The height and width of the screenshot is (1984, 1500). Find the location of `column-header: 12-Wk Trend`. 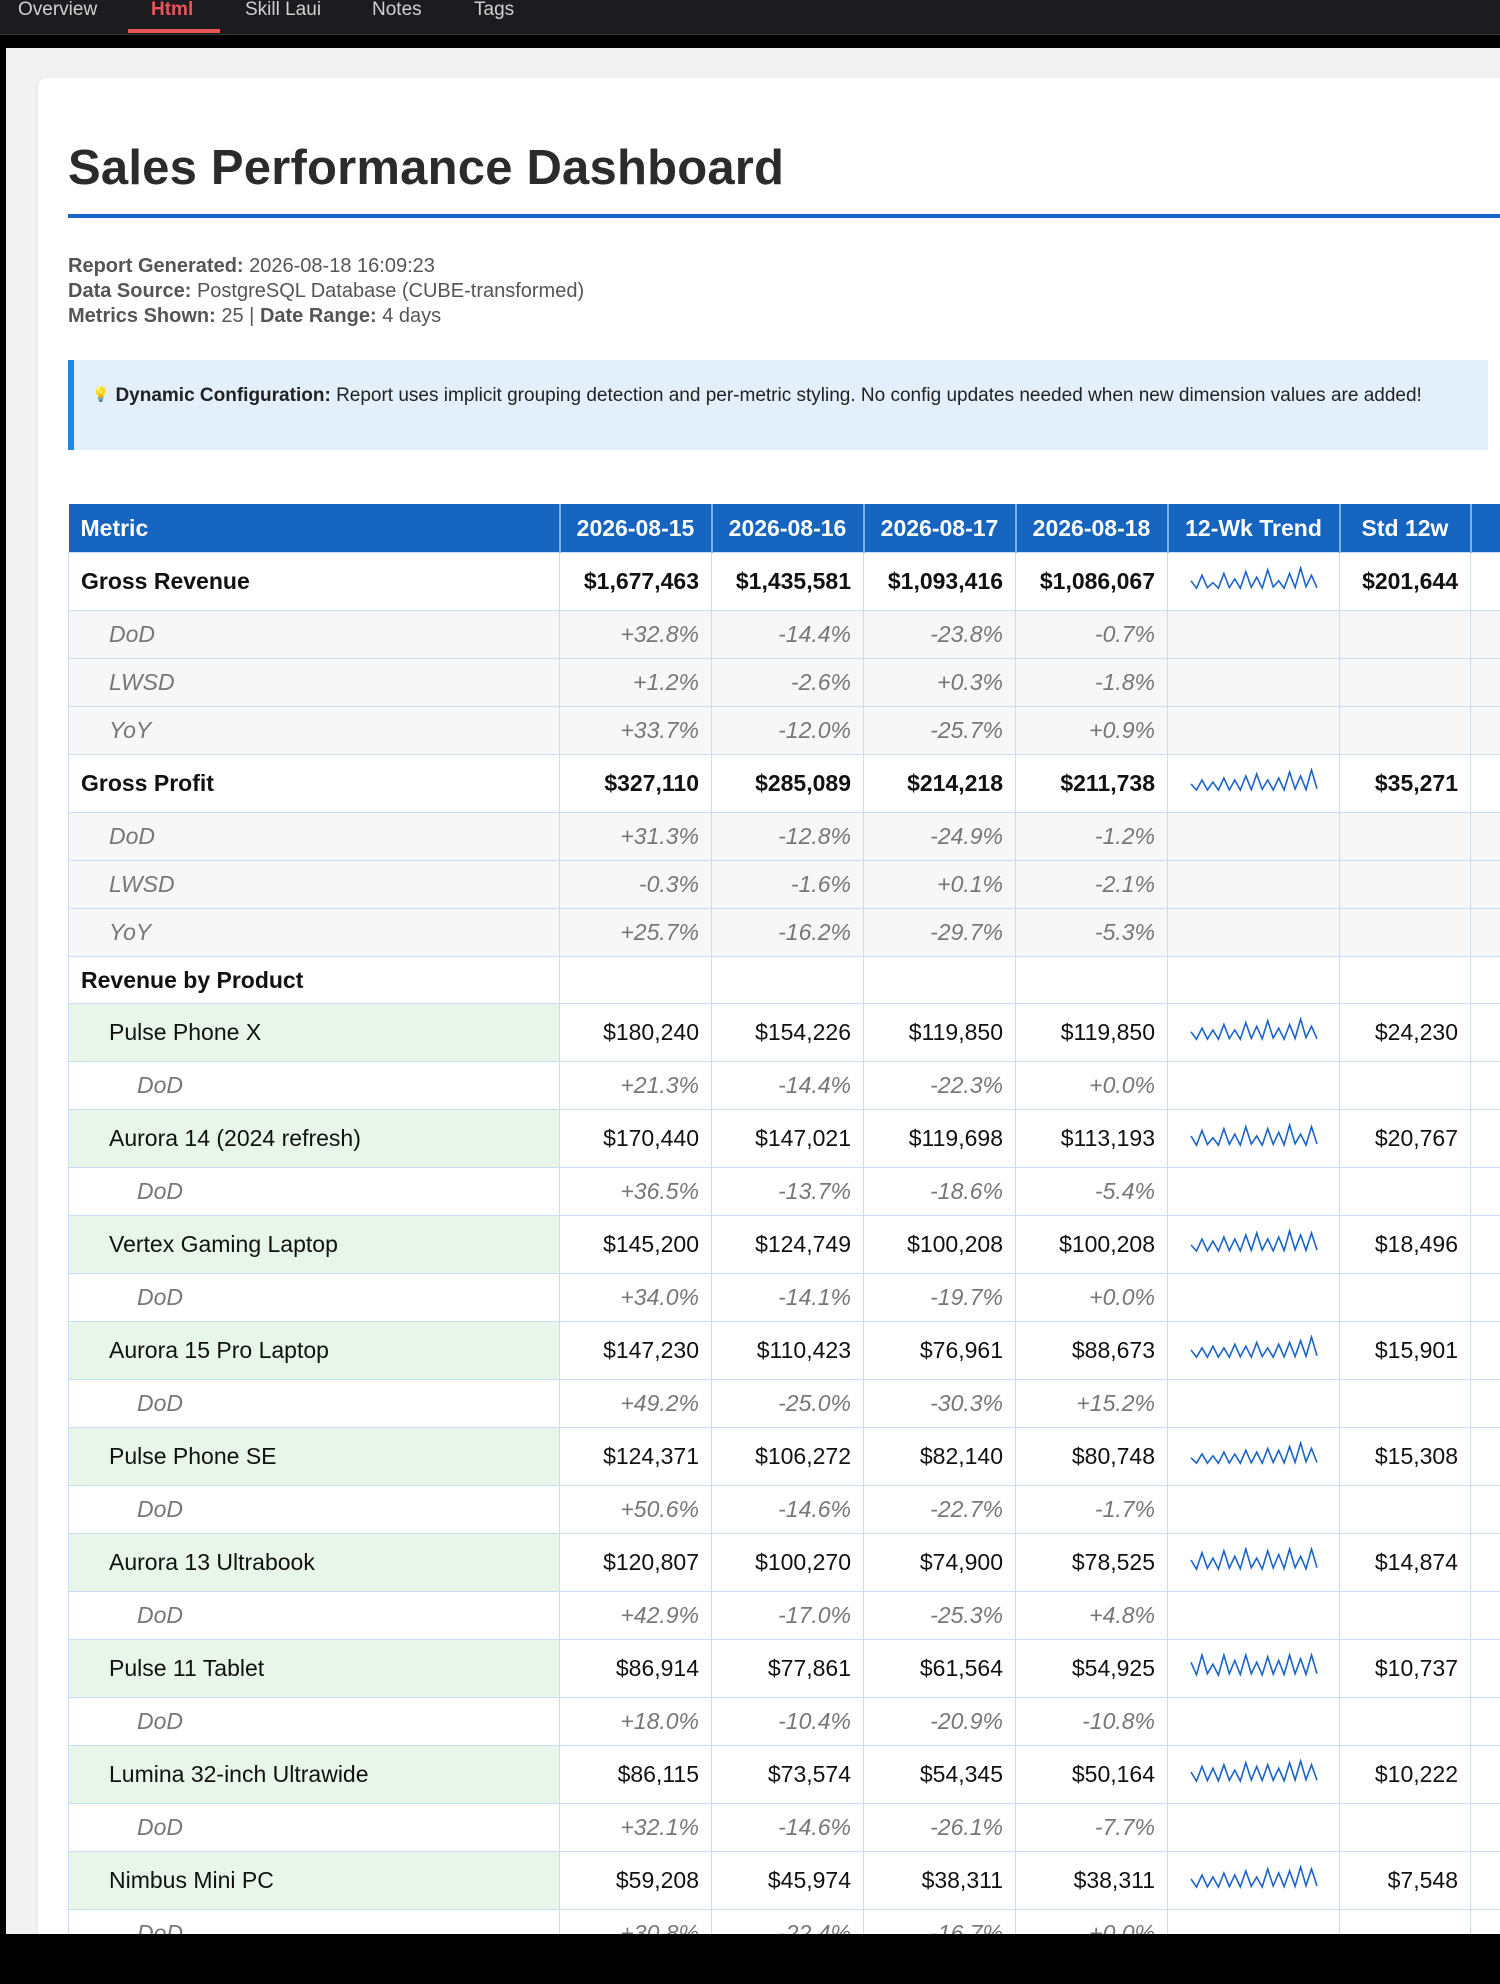

column-header: 12-Wk Trend is located at coordinates (1254, 528).